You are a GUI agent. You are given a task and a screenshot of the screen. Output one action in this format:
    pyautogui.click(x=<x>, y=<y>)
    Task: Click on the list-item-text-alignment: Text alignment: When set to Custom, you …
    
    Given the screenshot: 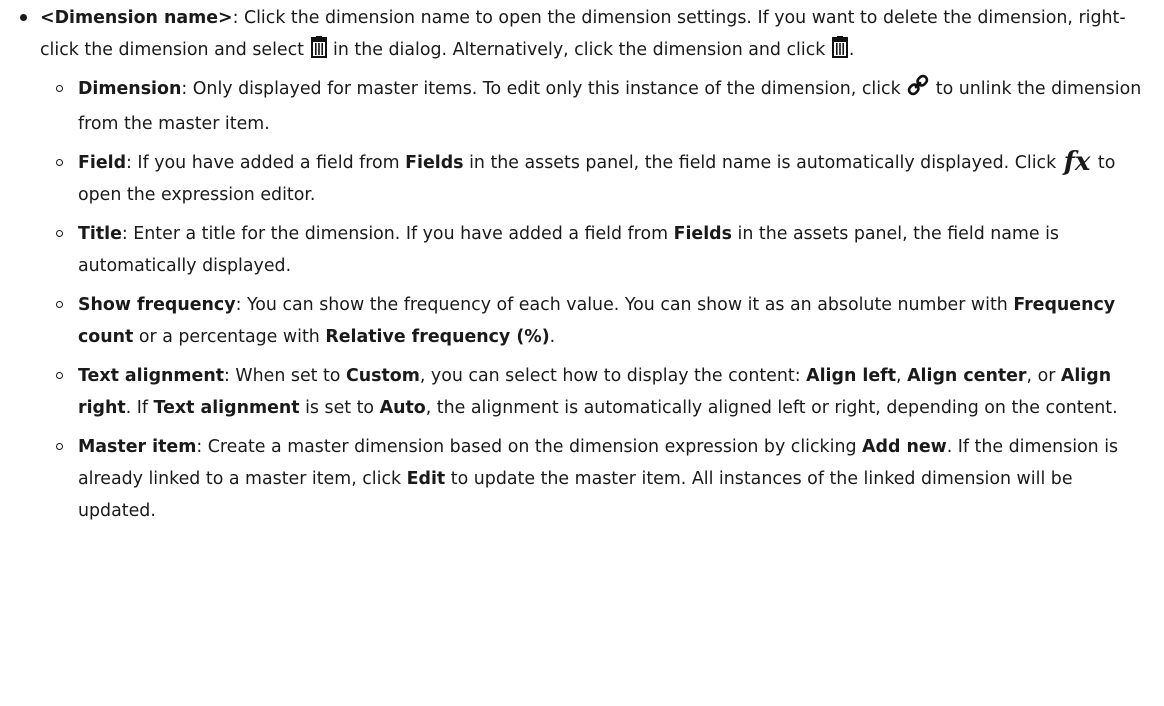 What is the action you would take?
    pyautogui.click(x=600, y=392)
    